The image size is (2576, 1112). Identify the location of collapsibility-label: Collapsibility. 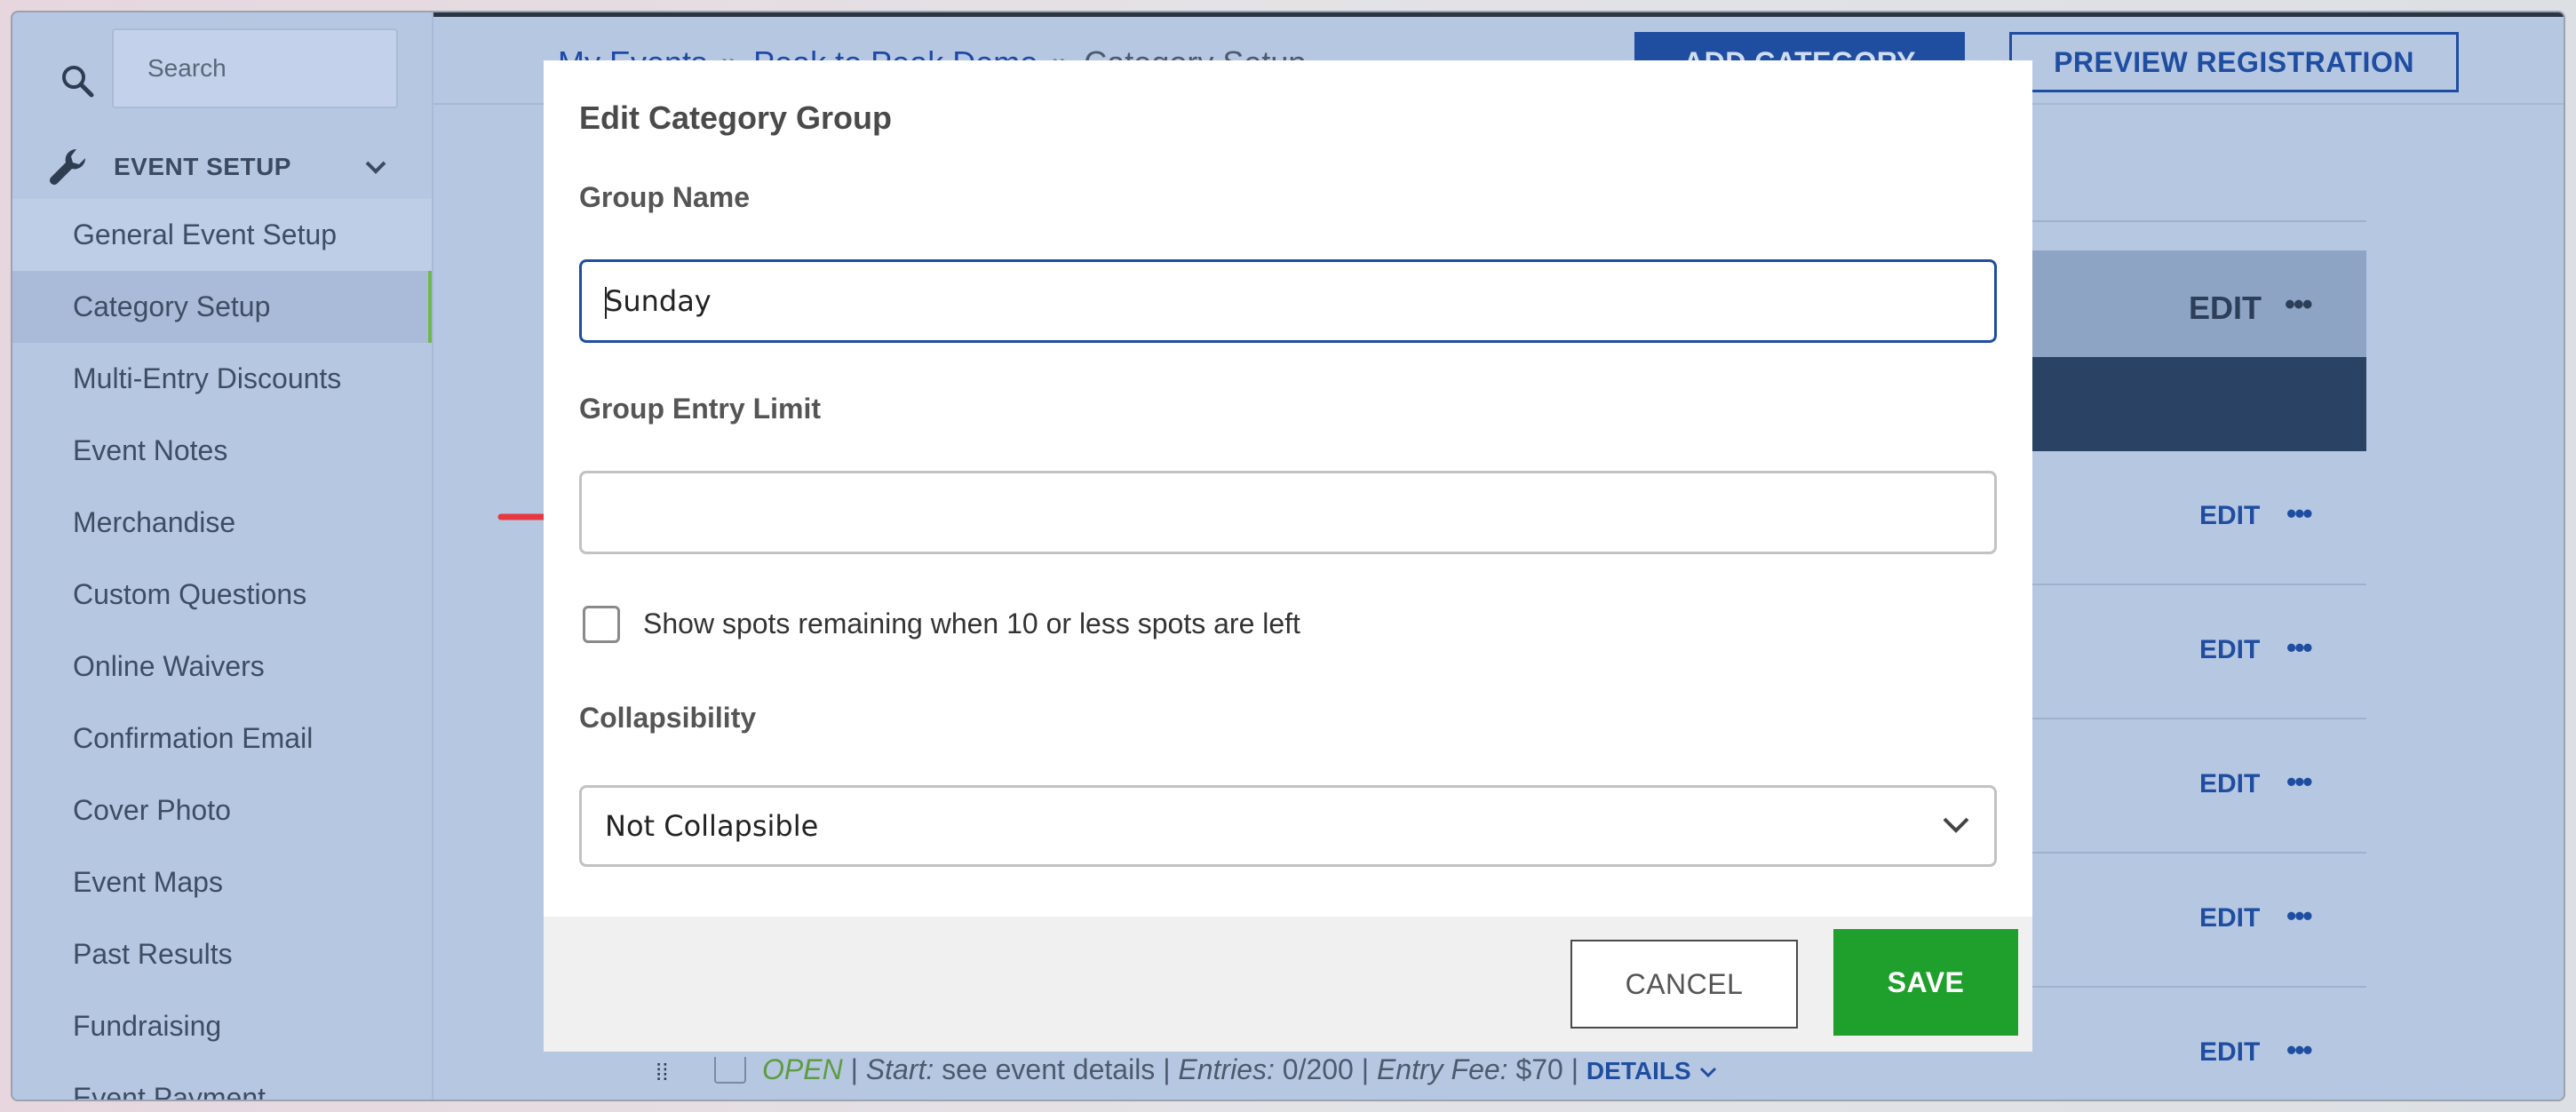
(668, 718).